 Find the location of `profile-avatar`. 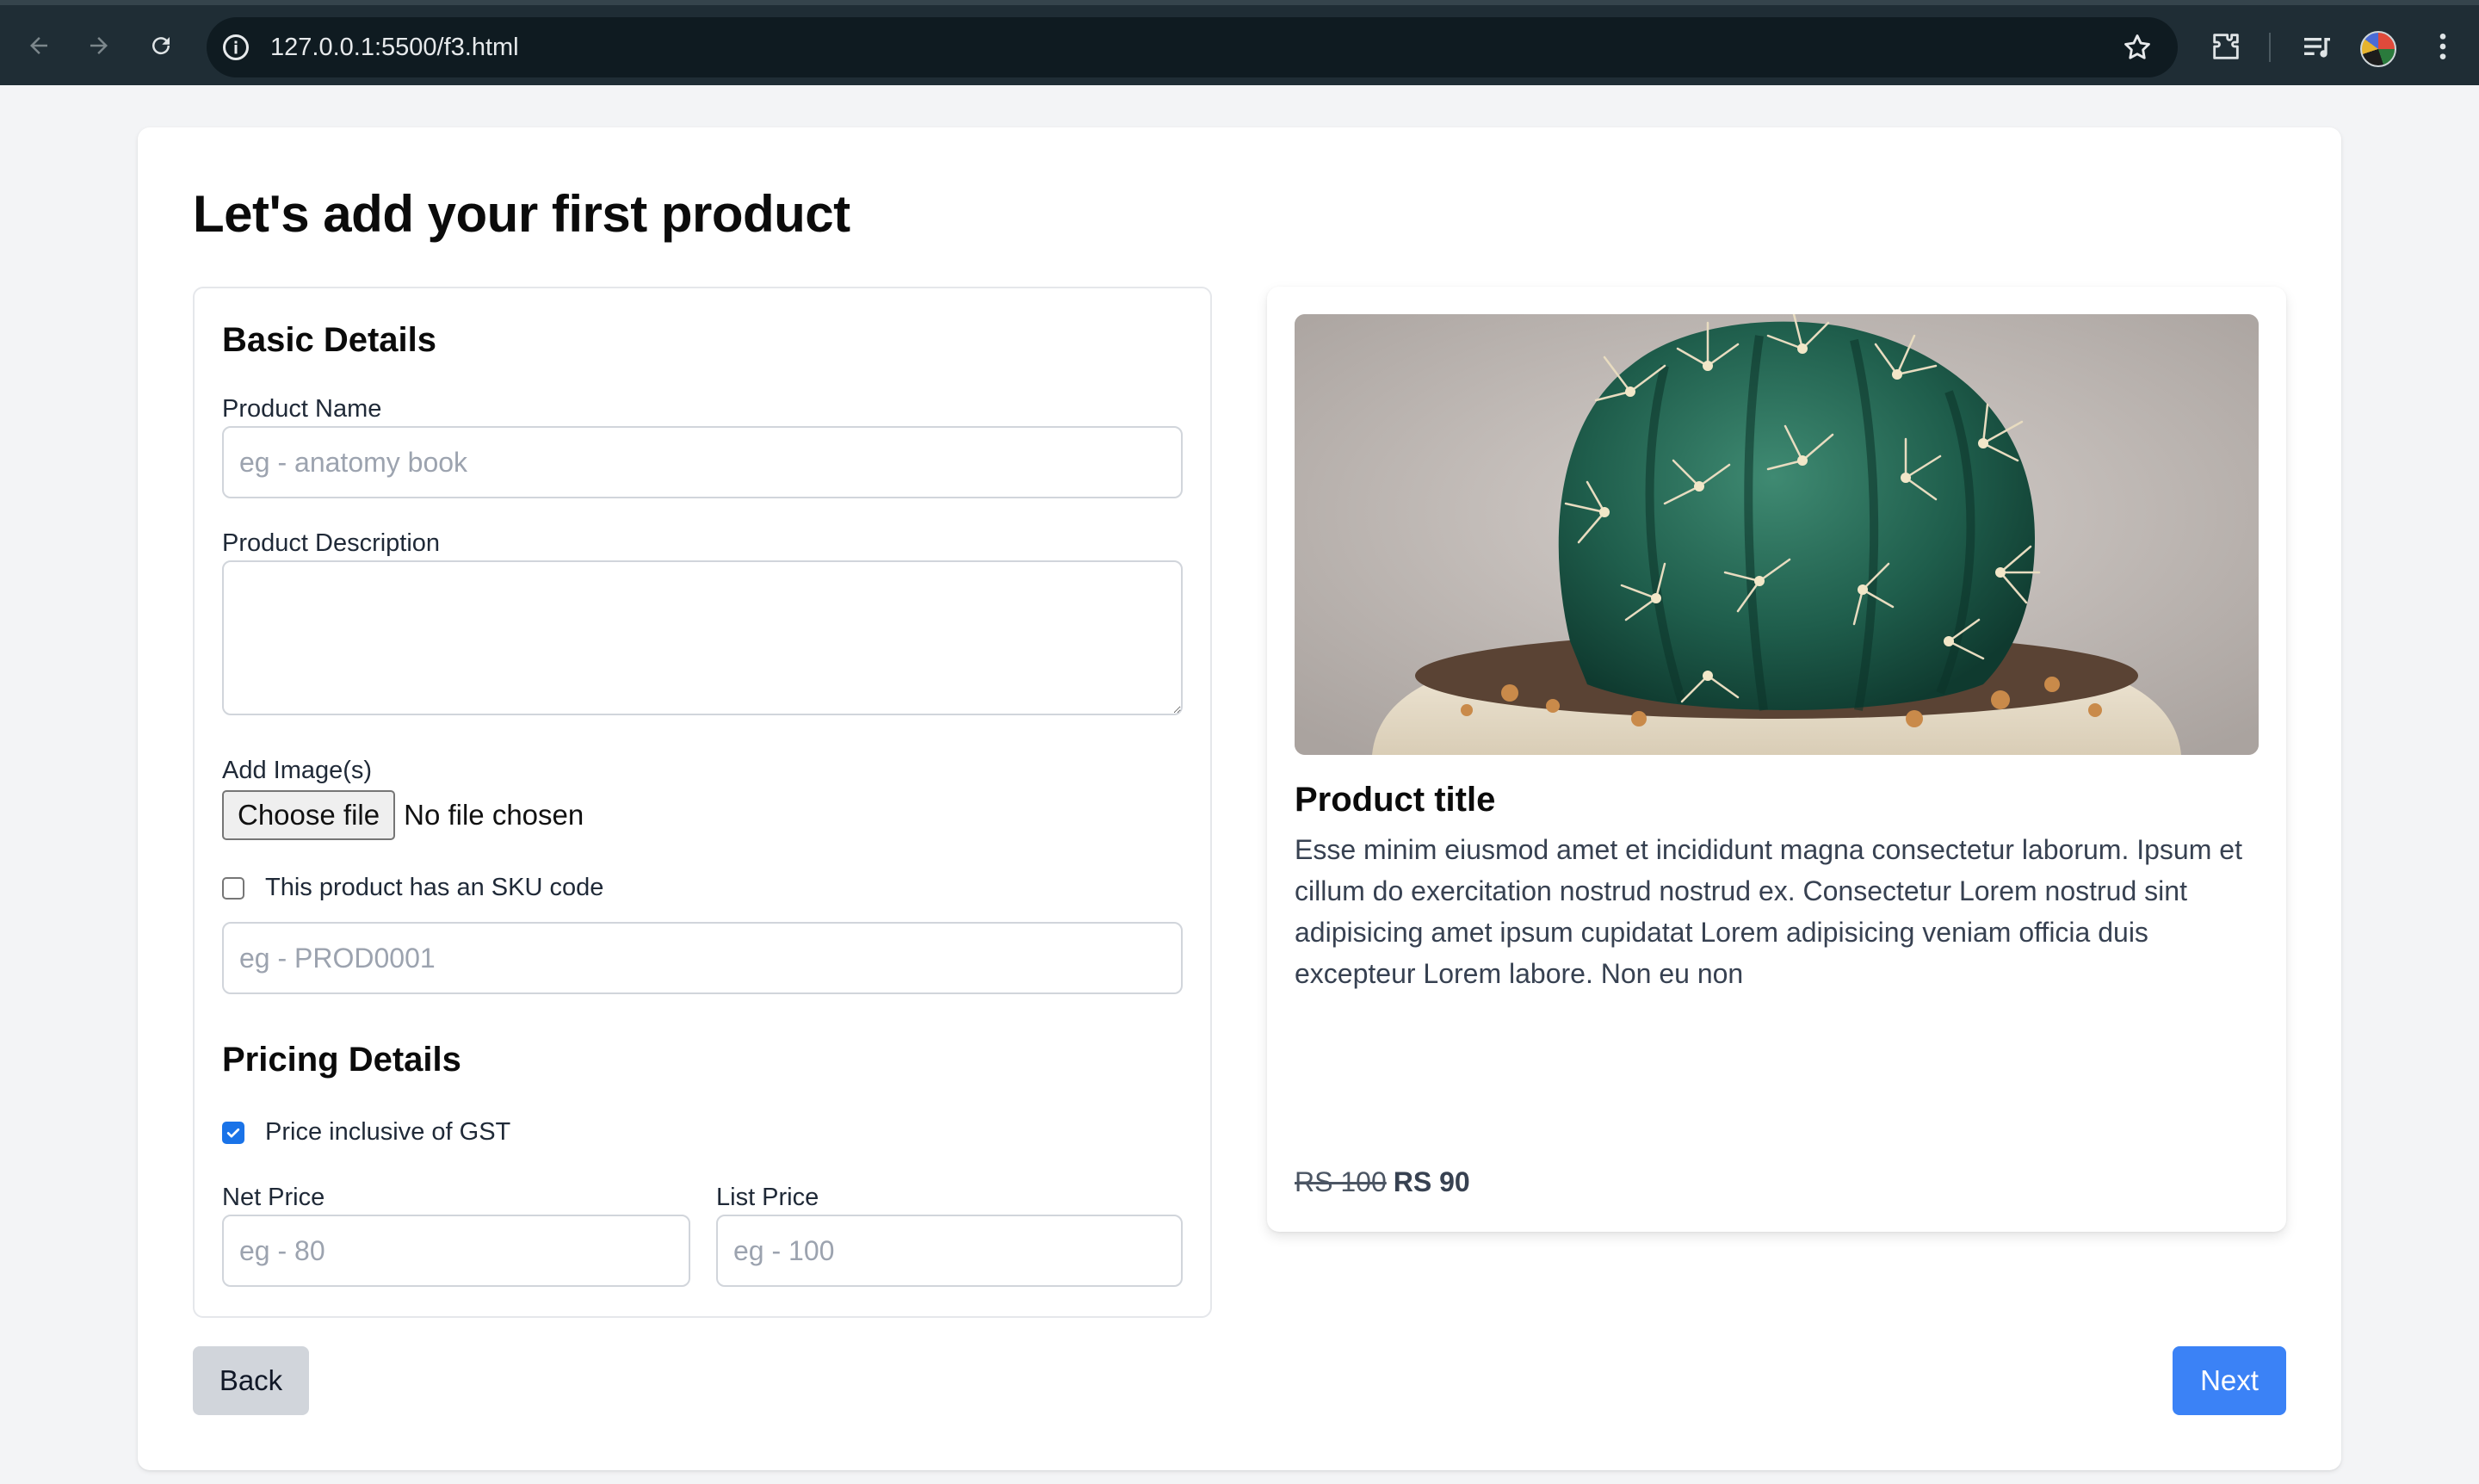

profile-avatar is located at coordinates (2378, 49).